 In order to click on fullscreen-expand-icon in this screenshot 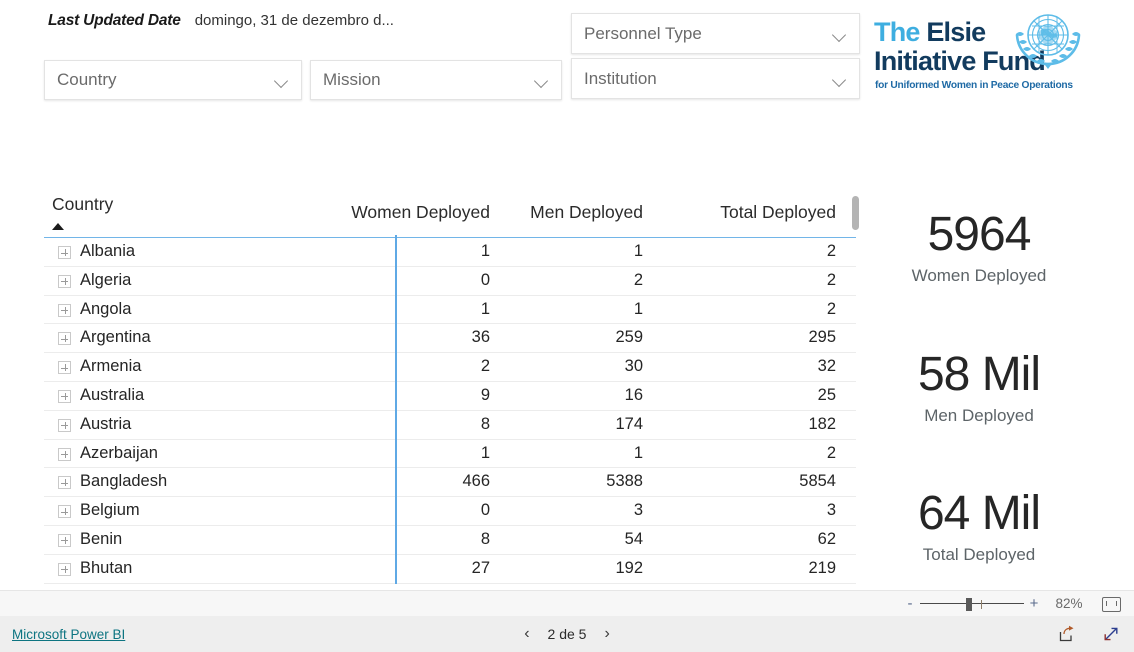, I will do `click(1111, 634)`.